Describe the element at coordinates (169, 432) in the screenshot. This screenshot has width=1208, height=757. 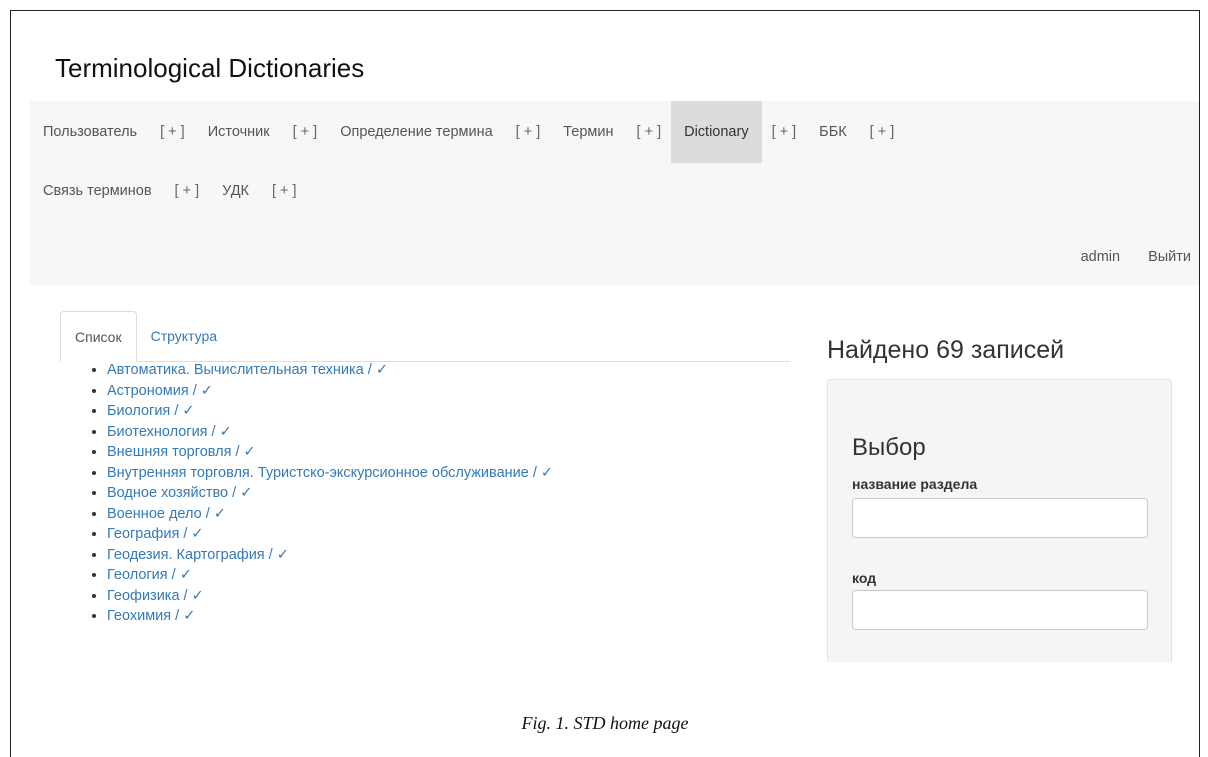
I see `dictionary-link: Биотехнология / ✓` at that location.